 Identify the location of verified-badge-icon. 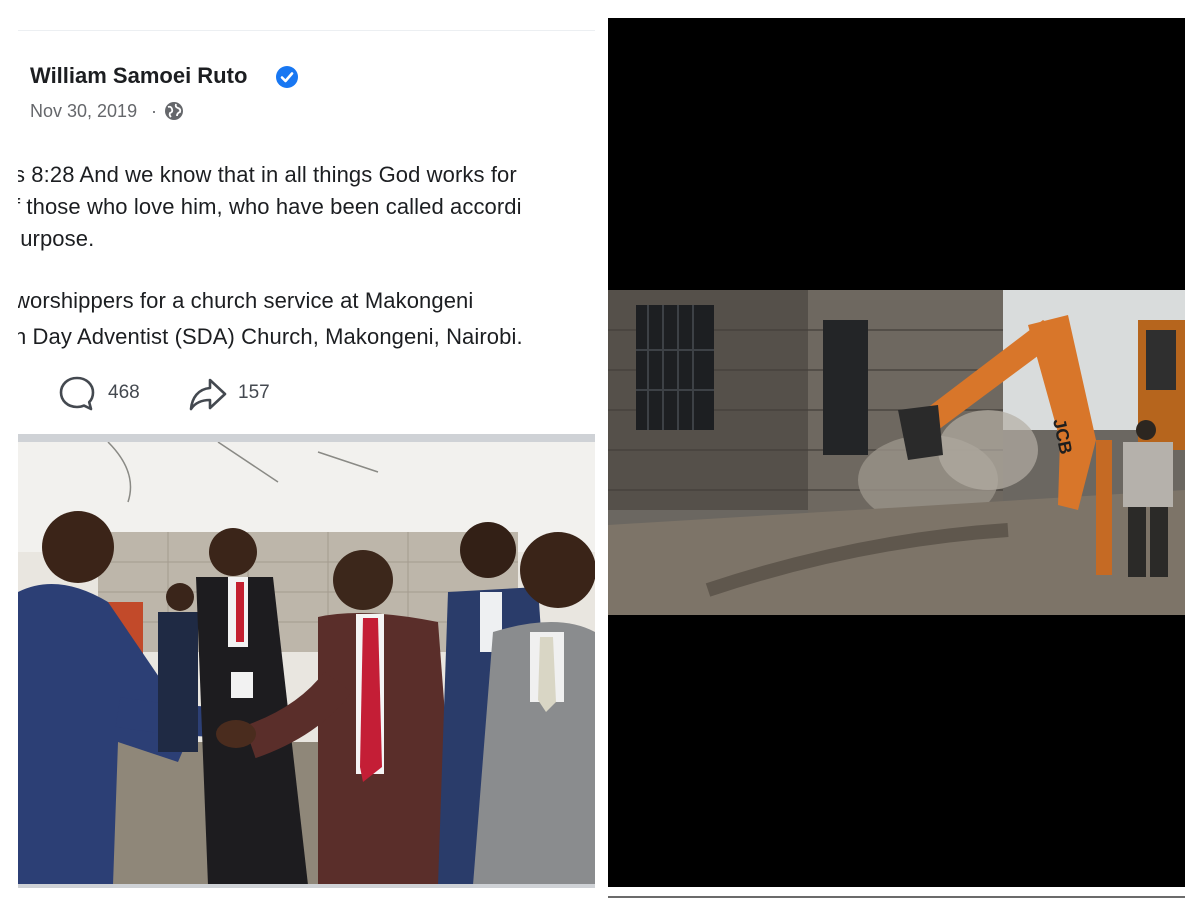
(287, 77).